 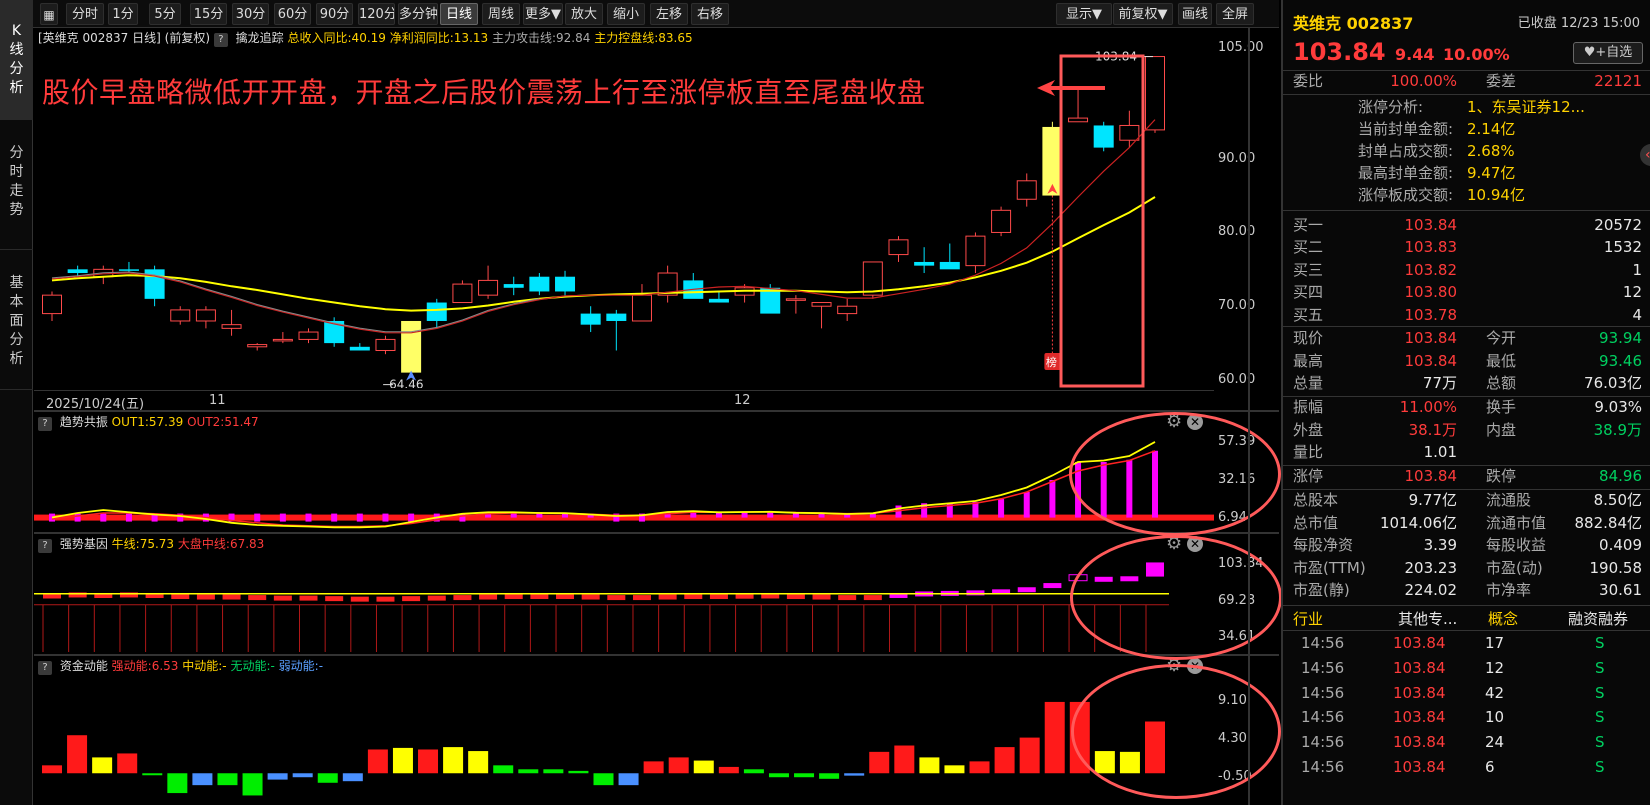 What do you see at coordinates (1608, 53) in the screenshot?
I see `add-watchlist-button: ♥+自选` at bounding box center [1608, 53].